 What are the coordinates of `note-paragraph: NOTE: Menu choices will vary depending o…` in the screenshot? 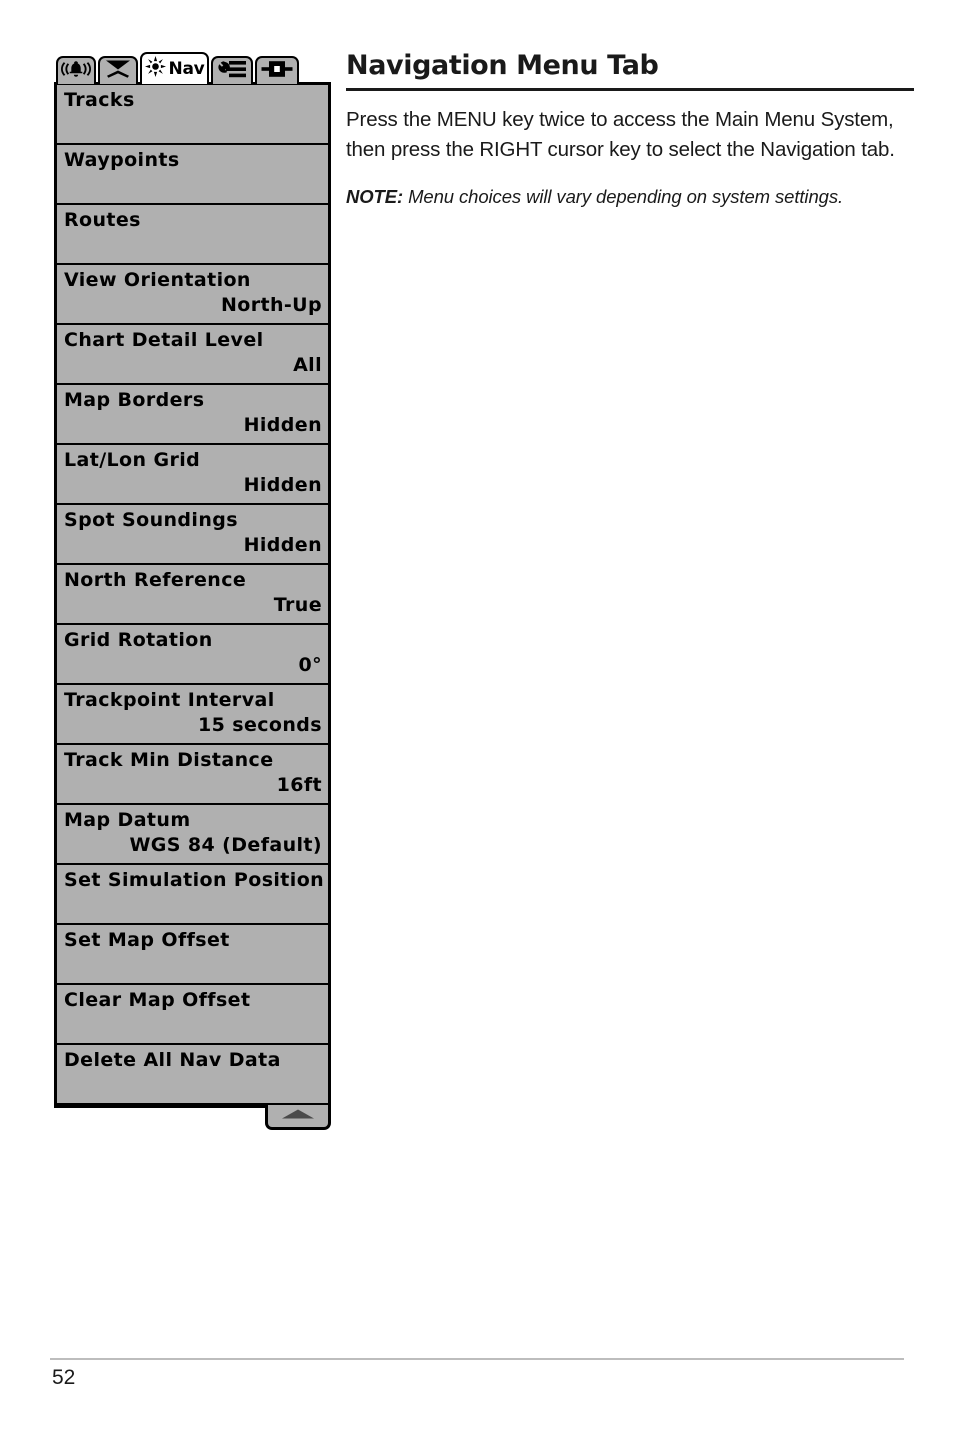 It's located at (630, 197).